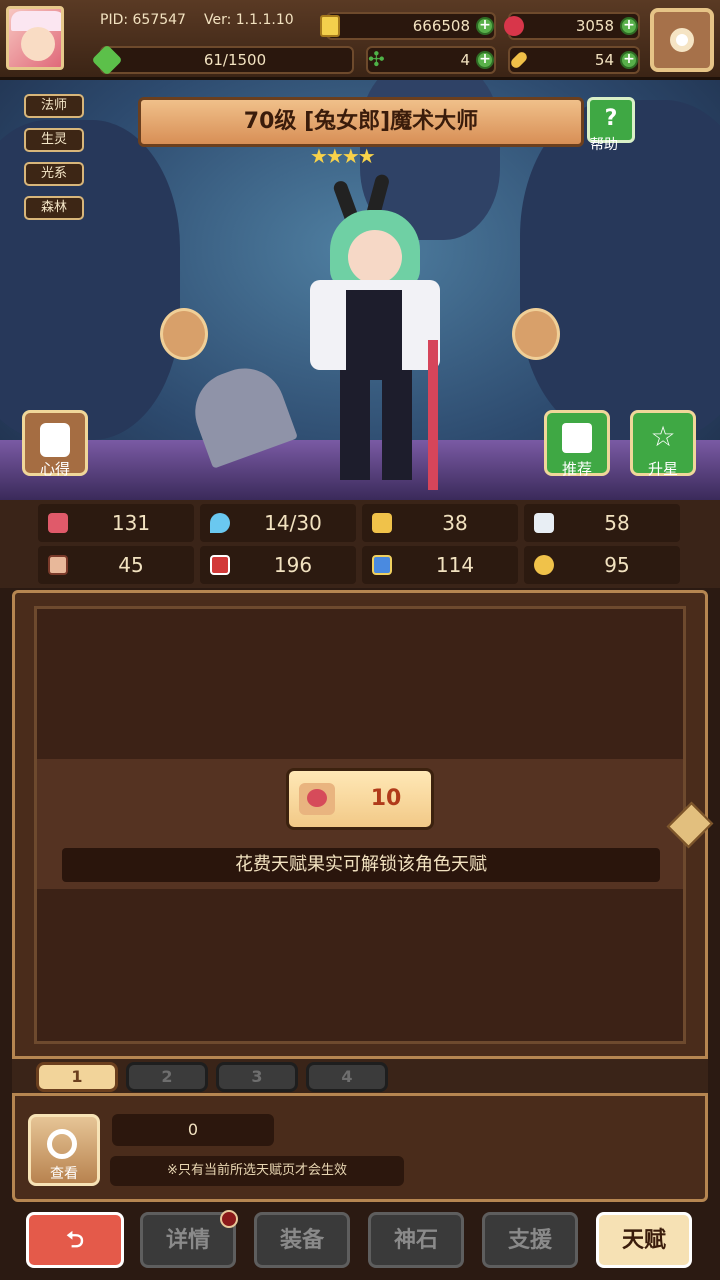  Describe the element at coordinates (55, 440) in the screenshot. I see `backpack-icon` at that location.